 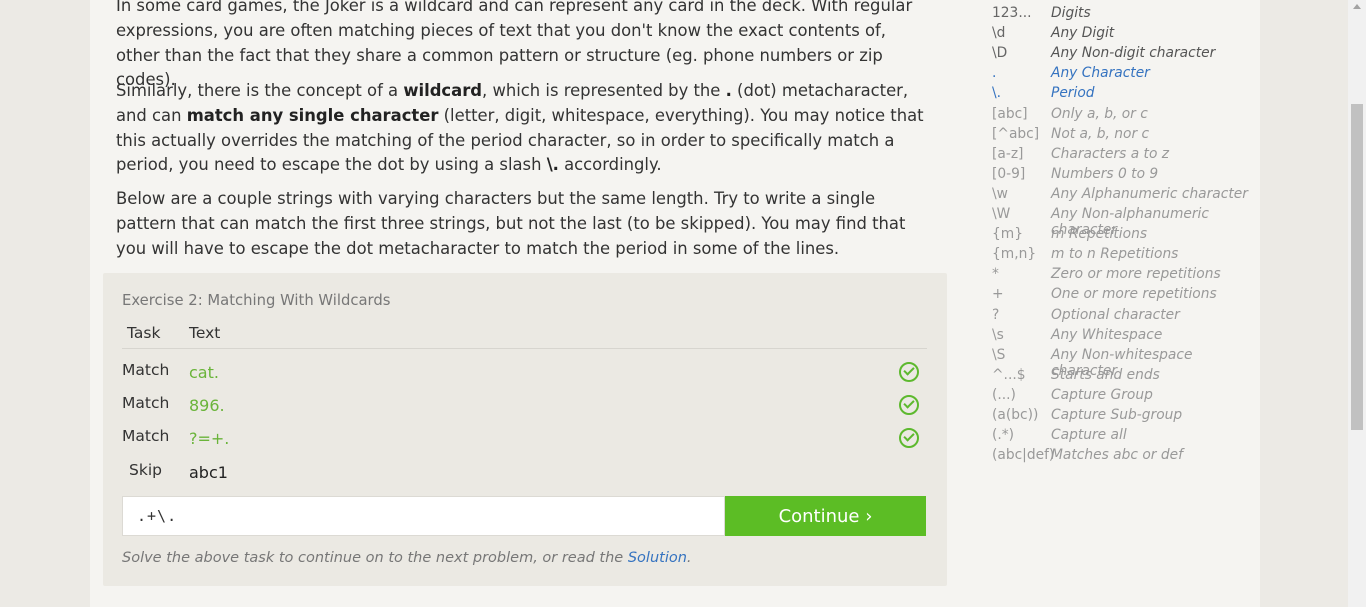 I want to click on reference-symbol: \D, so click(x=1000, y=53).